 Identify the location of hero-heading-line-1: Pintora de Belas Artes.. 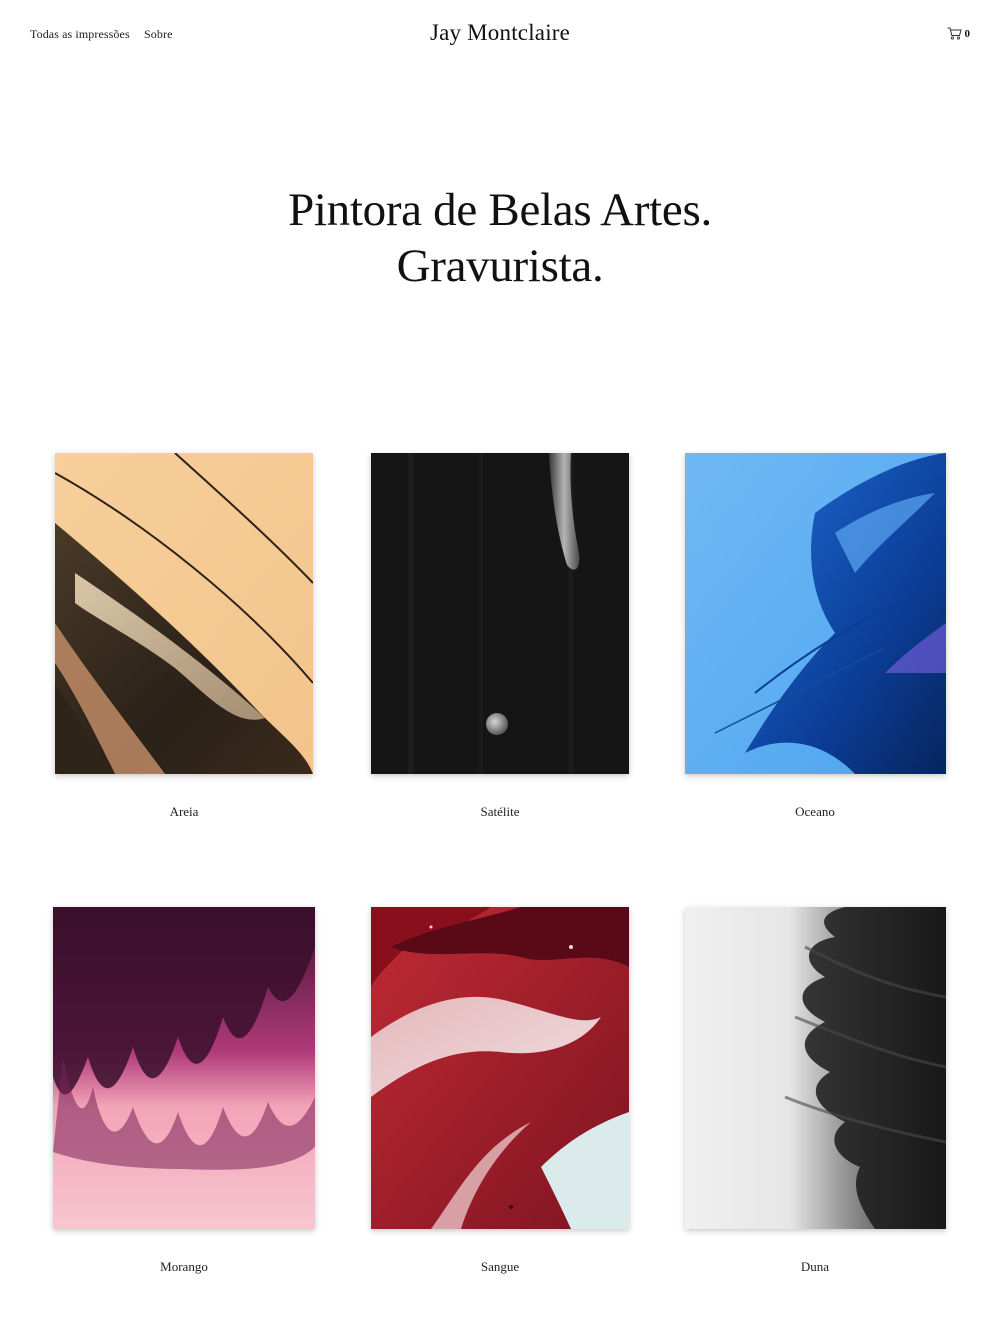
(500, 210).